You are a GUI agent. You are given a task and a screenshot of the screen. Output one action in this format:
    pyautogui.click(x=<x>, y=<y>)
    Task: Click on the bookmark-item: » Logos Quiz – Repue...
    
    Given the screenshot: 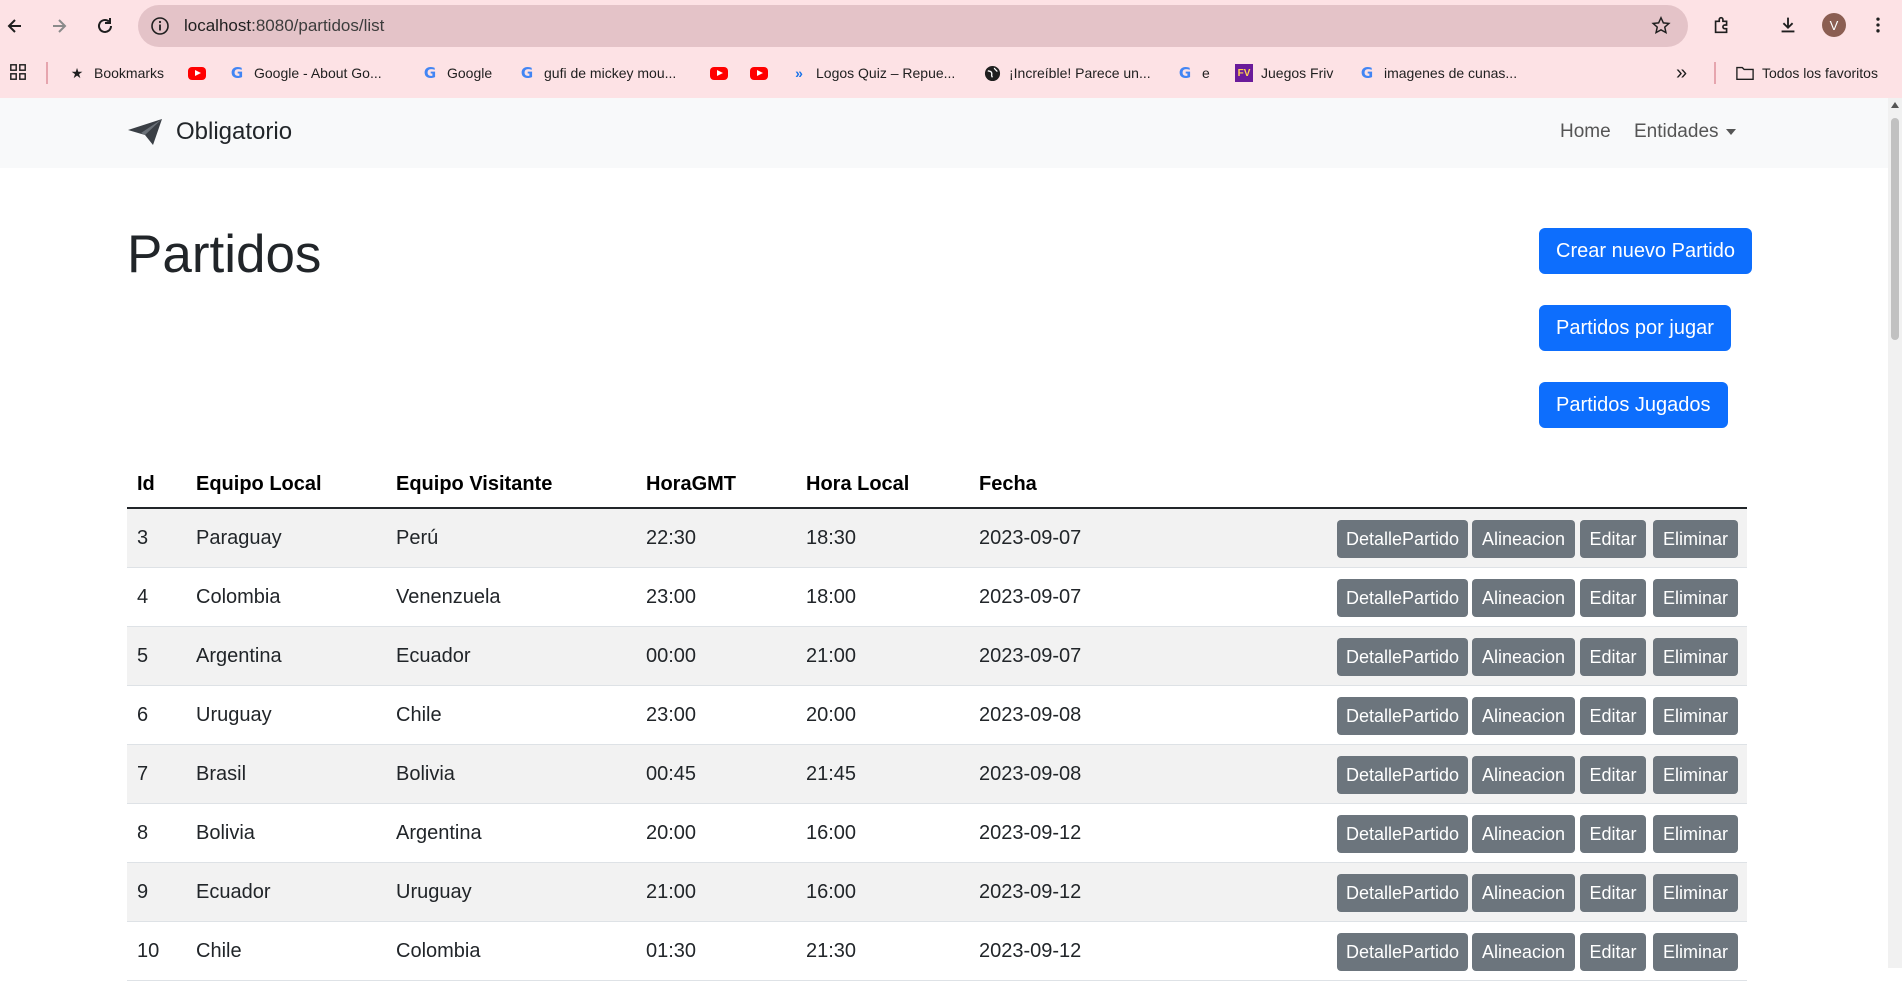 What is the action you would take?
    pyautogui.click(x=872, y=73)
    